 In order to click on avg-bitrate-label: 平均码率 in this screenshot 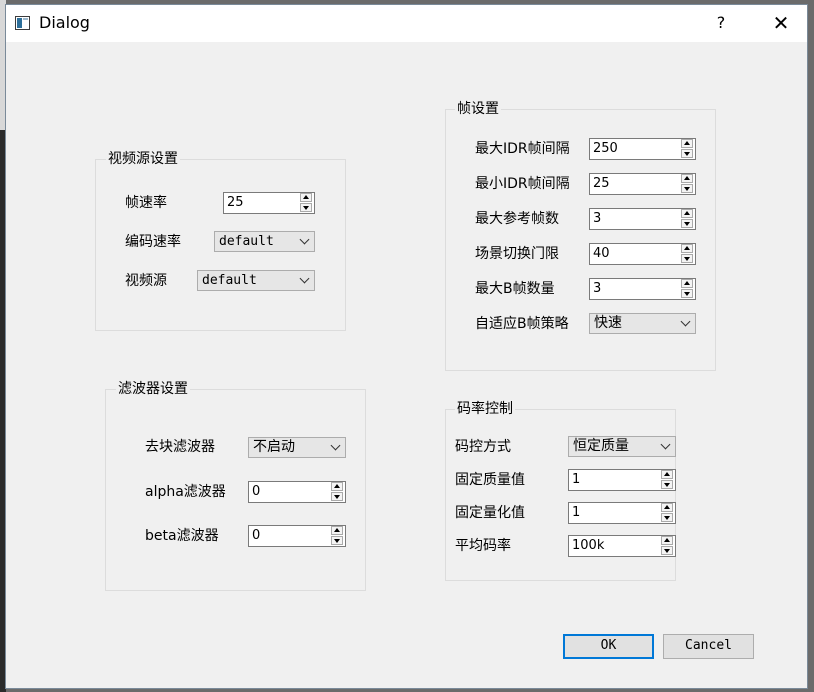, I will do `click(483, 546)`.